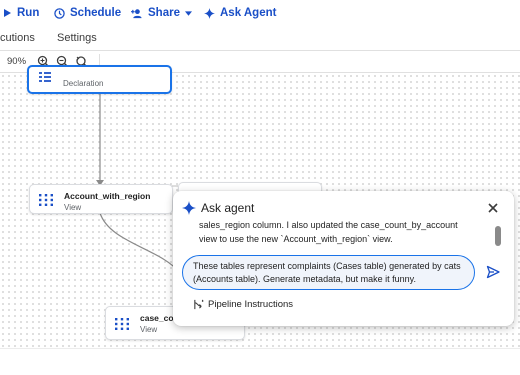 This screenshot has width=520, height=375. What do you see at coordinates (73, 207) in the screenshot?
I see `account-node-subtitle: View` at bounding box center [73, 207].